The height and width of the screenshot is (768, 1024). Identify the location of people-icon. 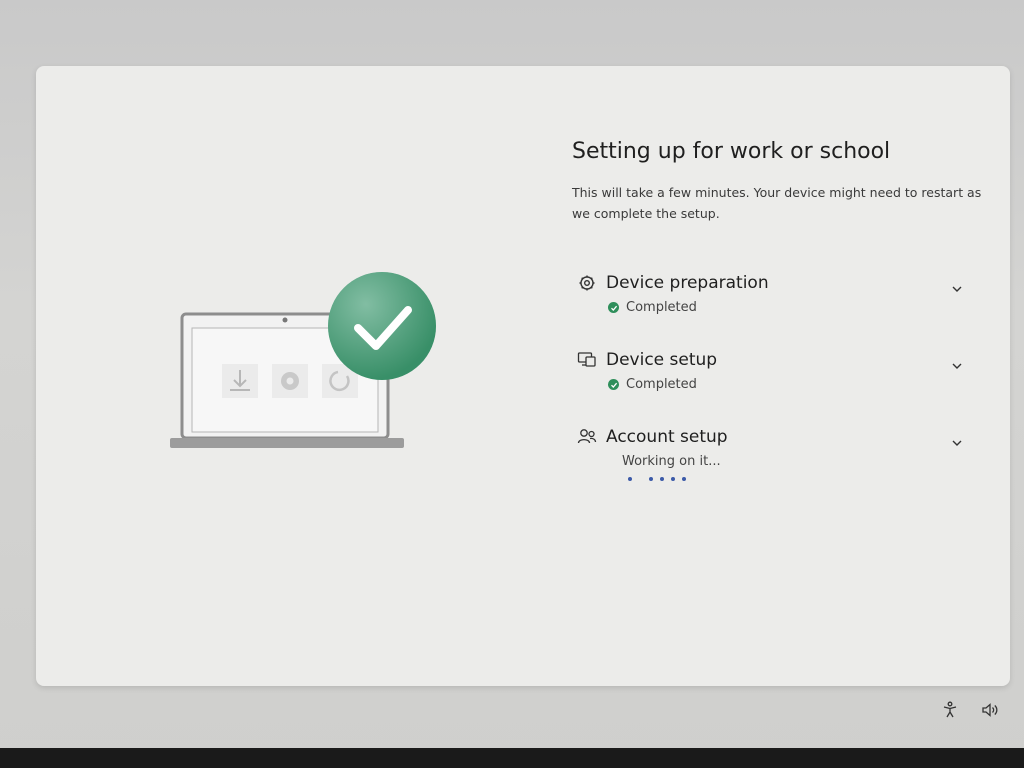
(587, 437).